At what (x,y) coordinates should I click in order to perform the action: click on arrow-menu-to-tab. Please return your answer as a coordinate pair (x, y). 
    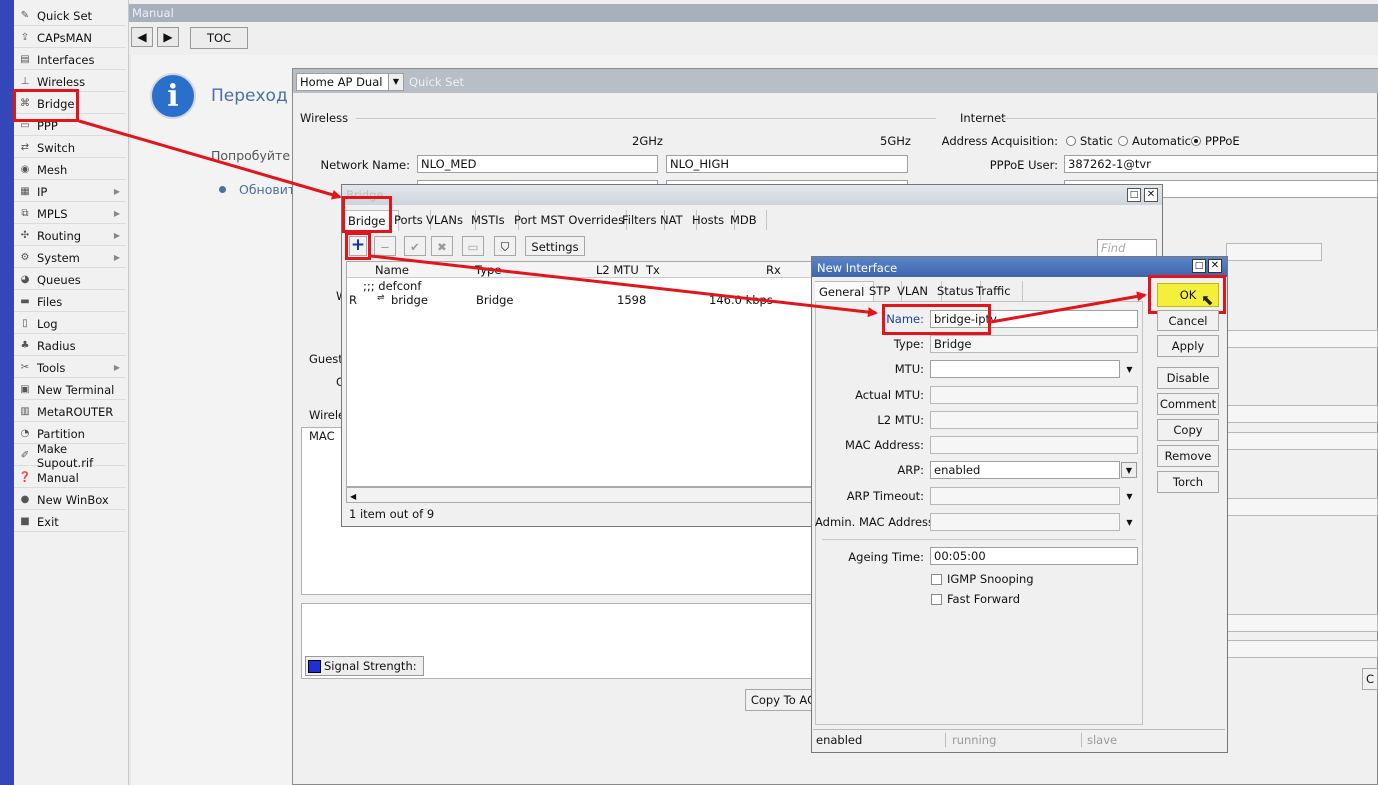
    Looking at the image, I should click on (210, 159).